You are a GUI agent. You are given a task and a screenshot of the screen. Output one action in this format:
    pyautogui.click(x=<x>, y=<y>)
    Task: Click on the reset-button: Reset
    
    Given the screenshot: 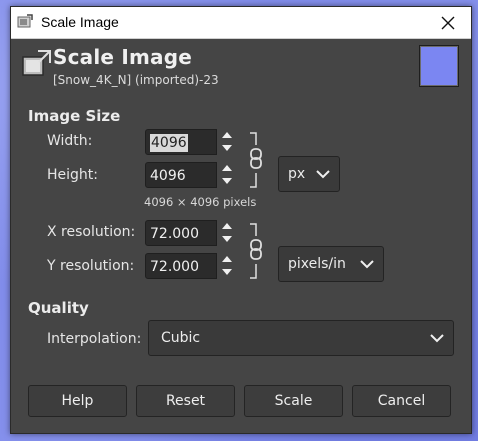 What is the action you would take?
    pyautogui.click(x=185, y=401)
    